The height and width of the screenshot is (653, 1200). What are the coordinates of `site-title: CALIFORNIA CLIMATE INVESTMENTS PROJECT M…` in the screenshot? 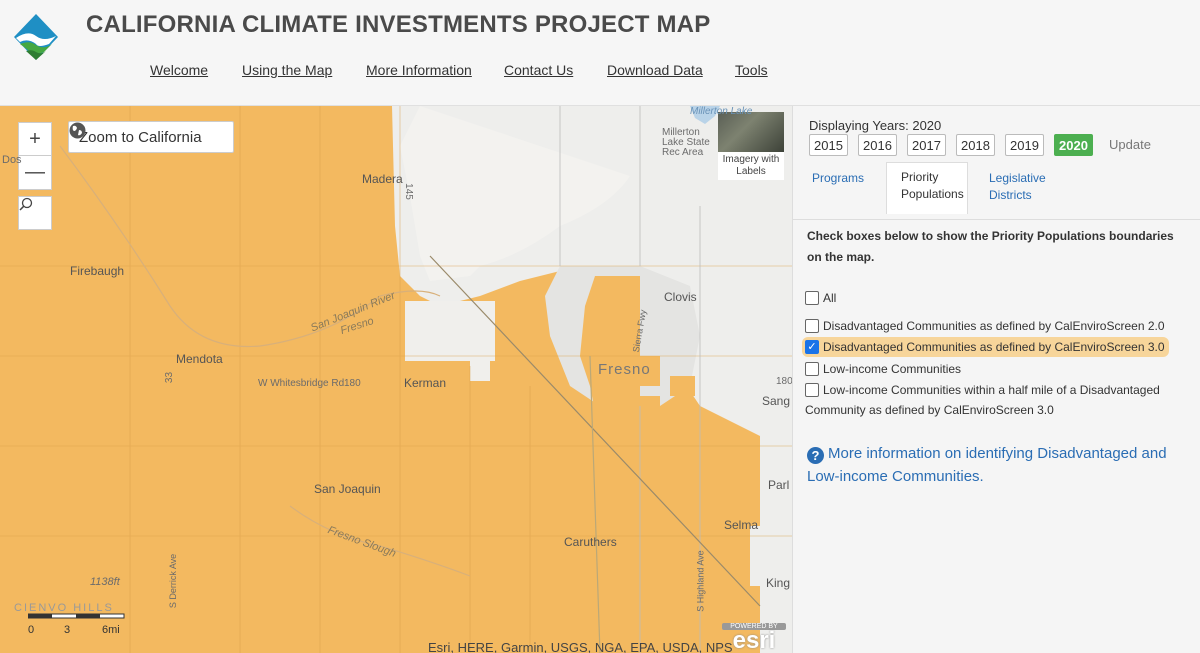 It's located at (398, 24).